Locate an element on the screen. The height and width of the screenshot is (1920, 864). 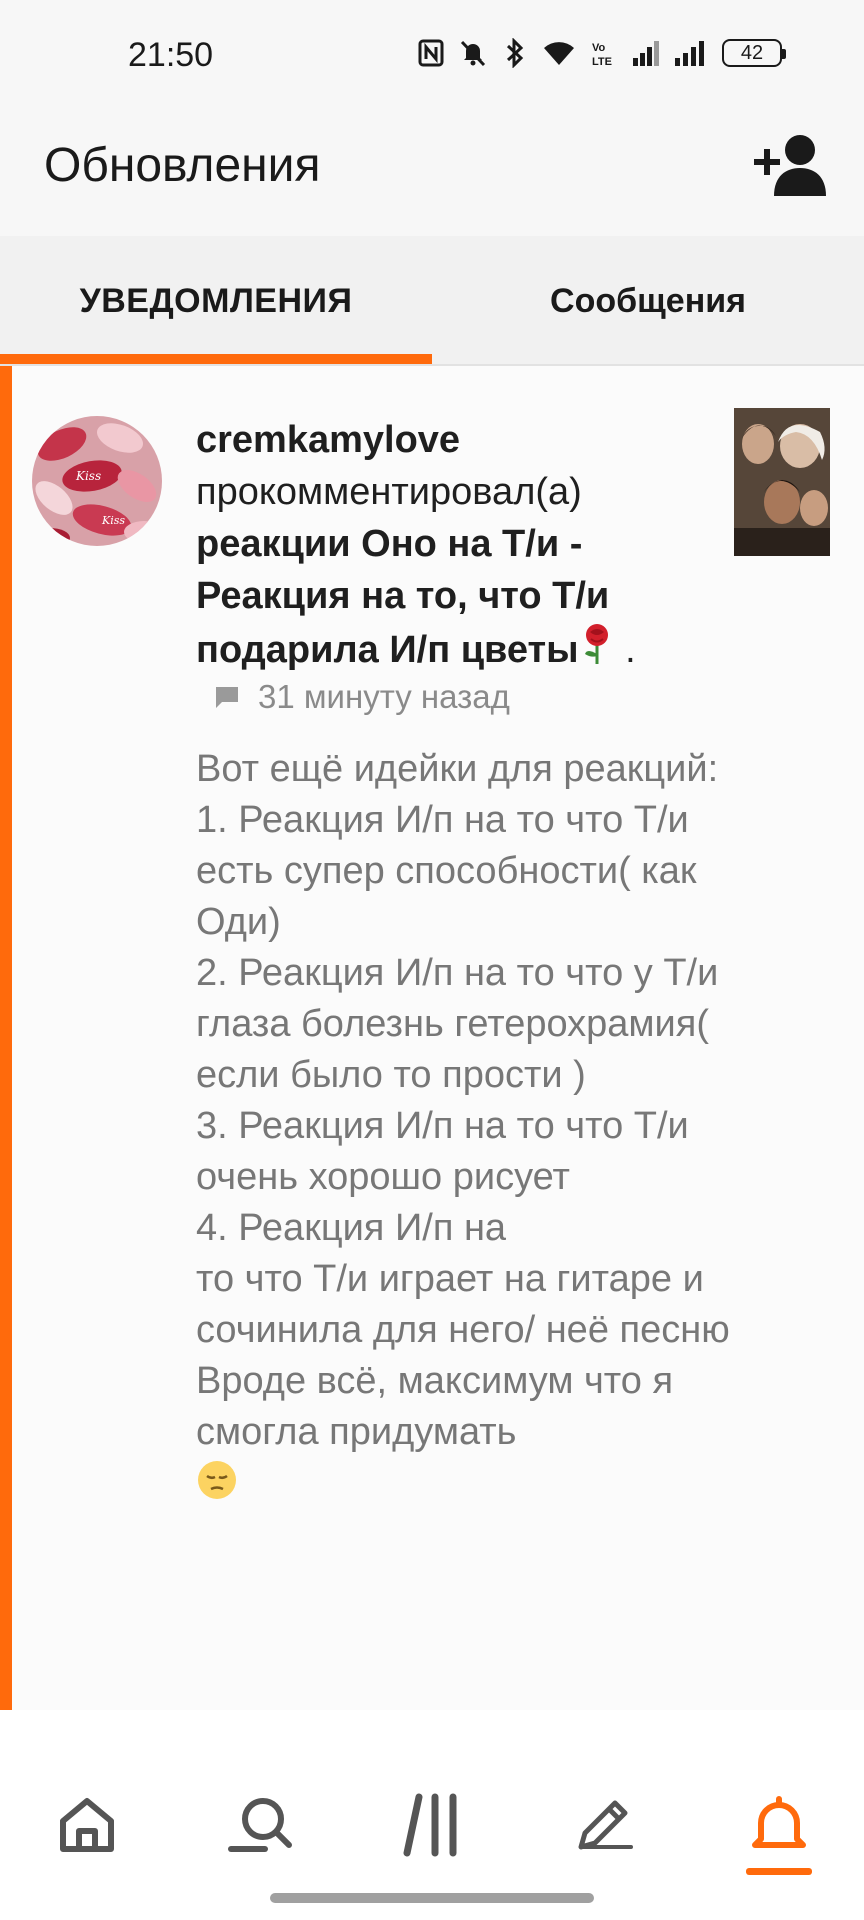
volte-icon: Vo LTE is located at coordinates (602, 54).